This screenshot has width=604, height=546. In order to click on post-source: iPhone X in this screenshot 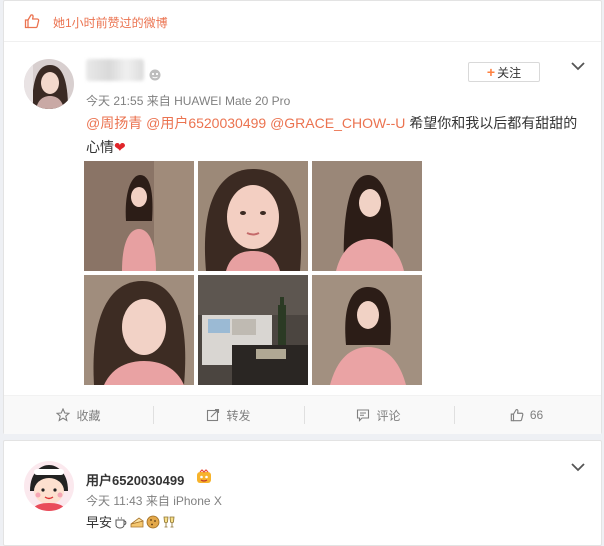, I will do `click(197, 501)`.